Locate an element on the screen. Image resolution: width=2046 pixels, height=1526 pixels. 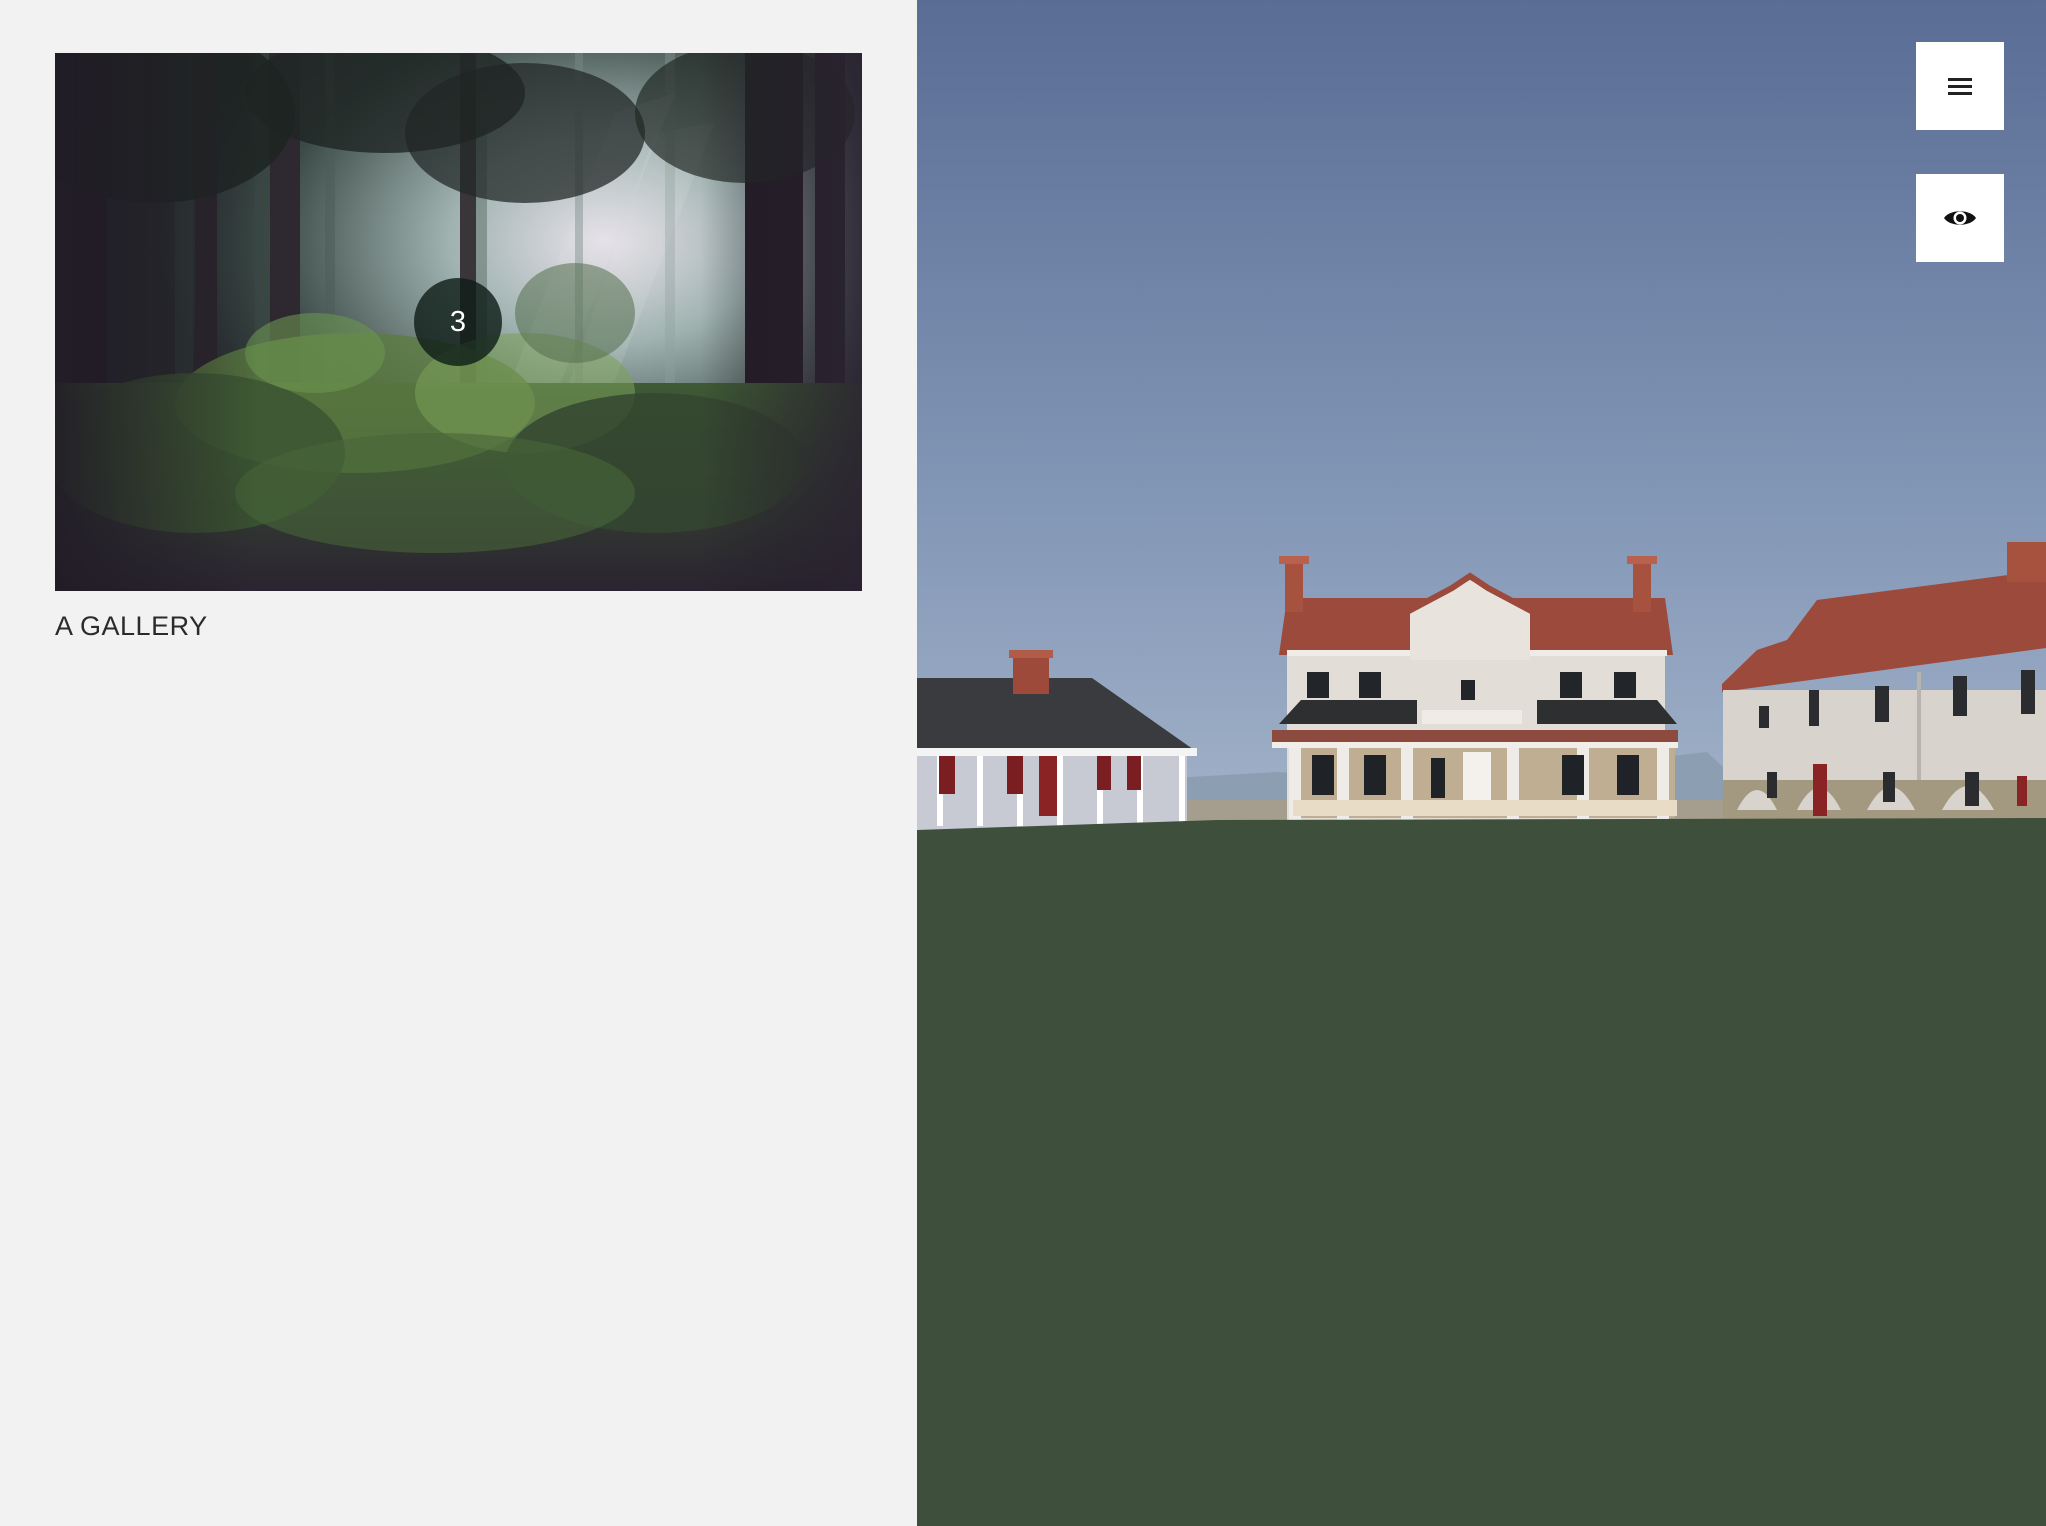
eye-icon is located at coordinates (1960, 218).